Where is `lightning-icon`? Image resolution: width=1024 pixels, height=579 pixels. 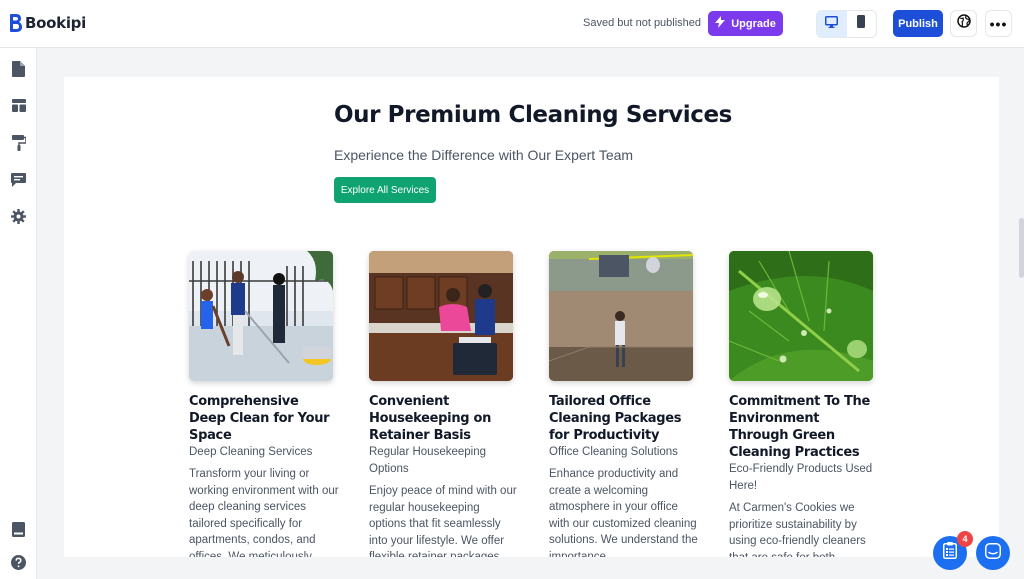 lightning-icon is located at coordinates (720, 23).